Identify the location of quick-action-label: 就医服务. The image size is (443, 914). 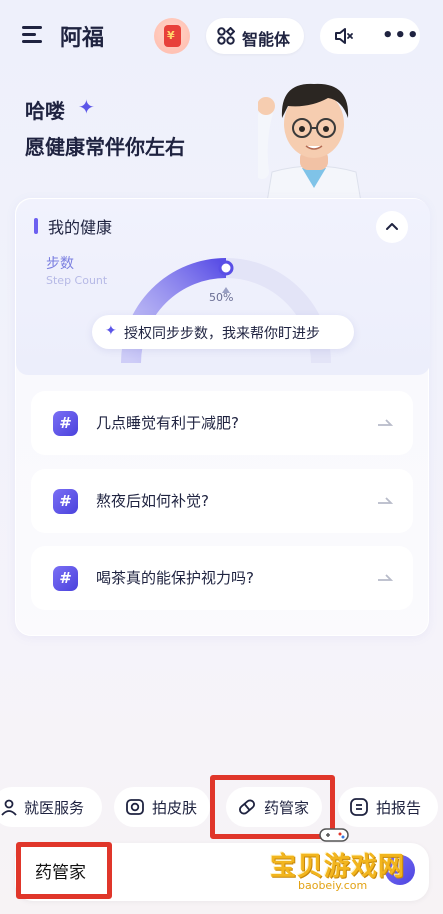
(54, 808).